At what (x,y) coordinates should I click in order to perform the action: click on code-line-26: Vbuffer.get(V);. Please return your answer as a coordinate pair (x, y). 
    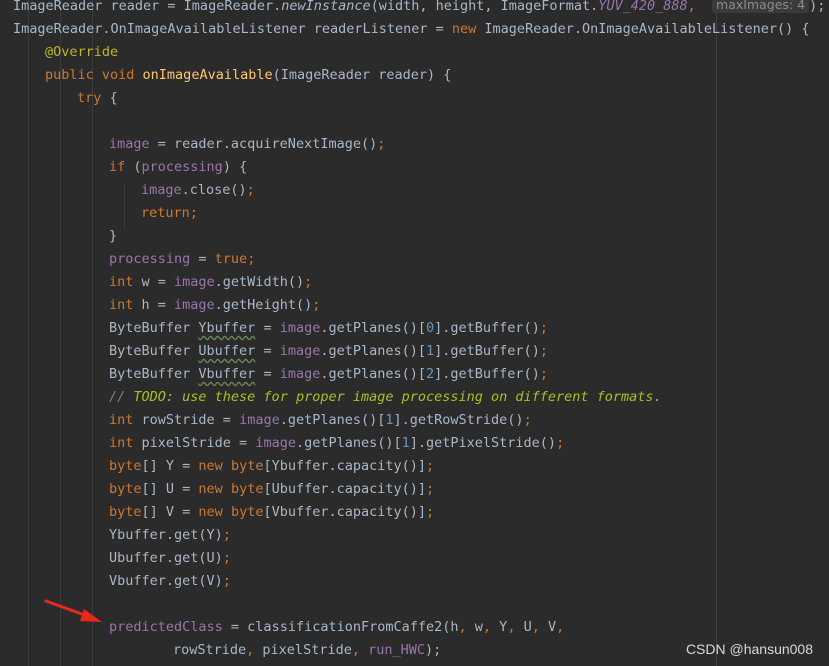
    Looking at the image, I should click on (170, 581).